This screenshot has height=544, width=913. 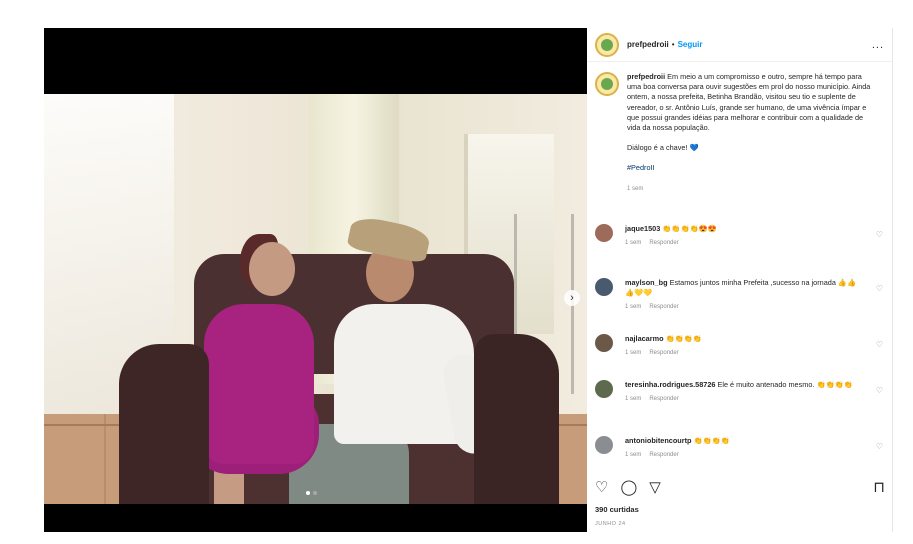 What do you see at coordinates (657, 148) in the screenshot?
I see `caption-closing: Diálogo é a chave!` at bounding box center [657, 148].